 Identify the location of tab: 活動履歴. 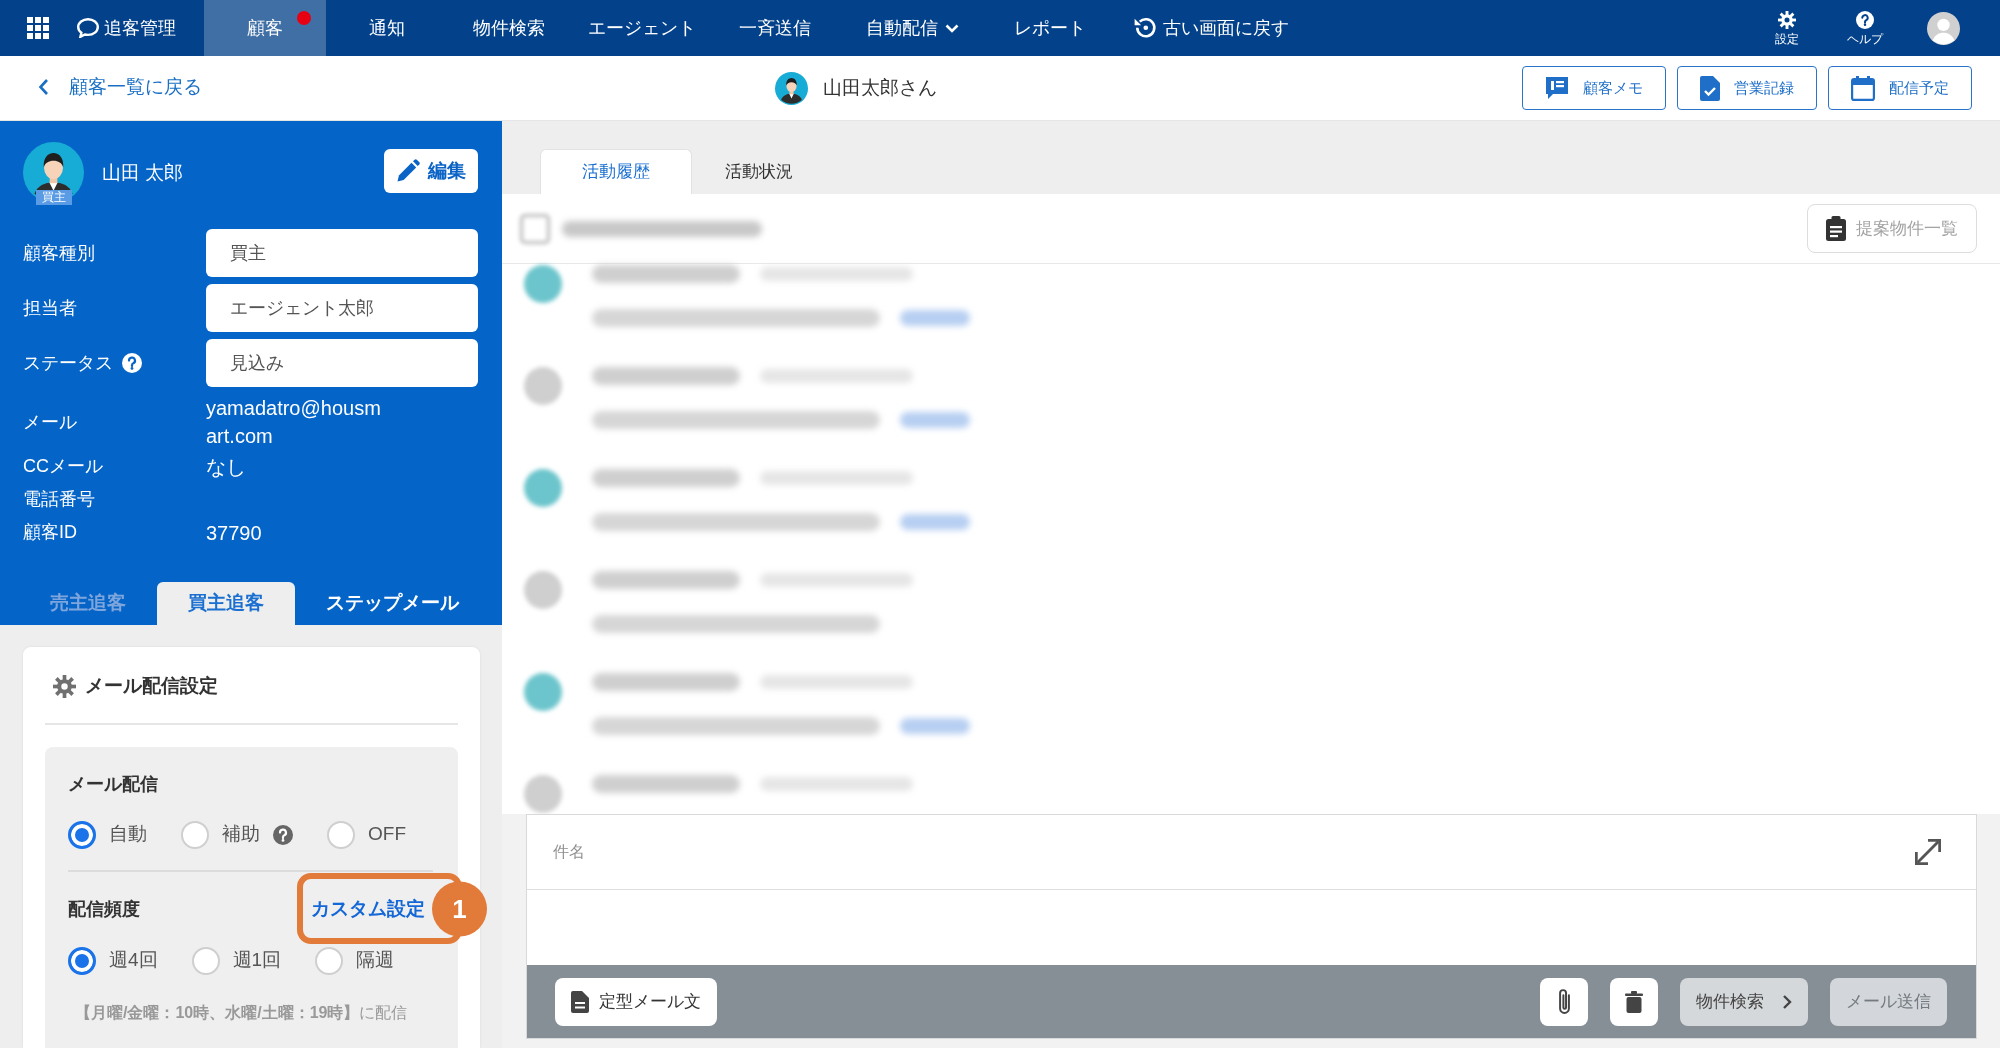
(616, 171).